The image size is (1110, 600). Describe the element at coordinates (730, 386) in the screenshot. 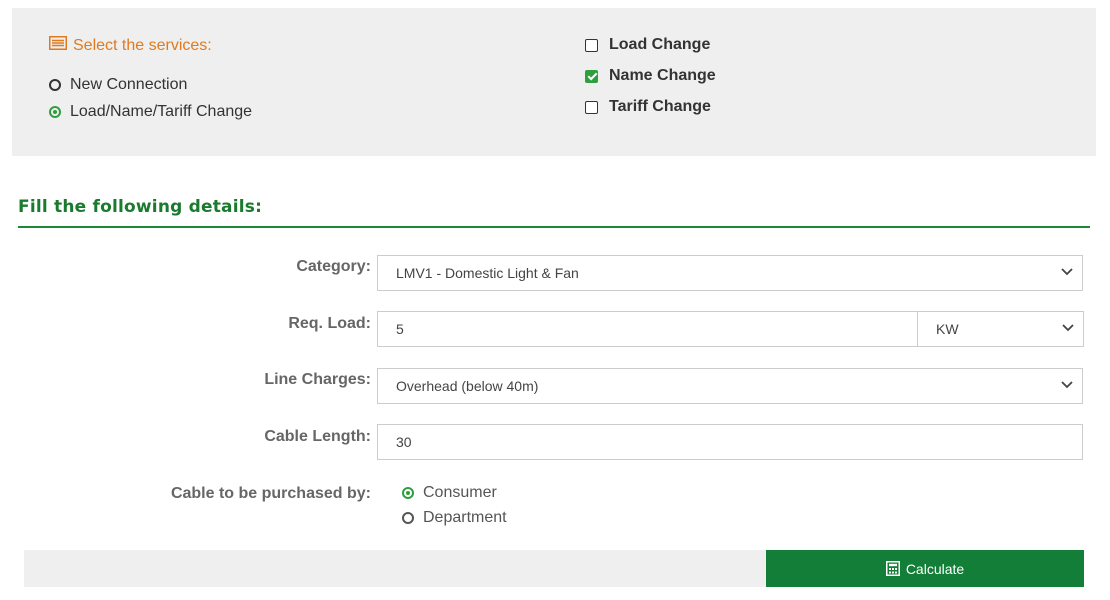

I see `line-charges-select: Overhead (below 40m)` at that location.